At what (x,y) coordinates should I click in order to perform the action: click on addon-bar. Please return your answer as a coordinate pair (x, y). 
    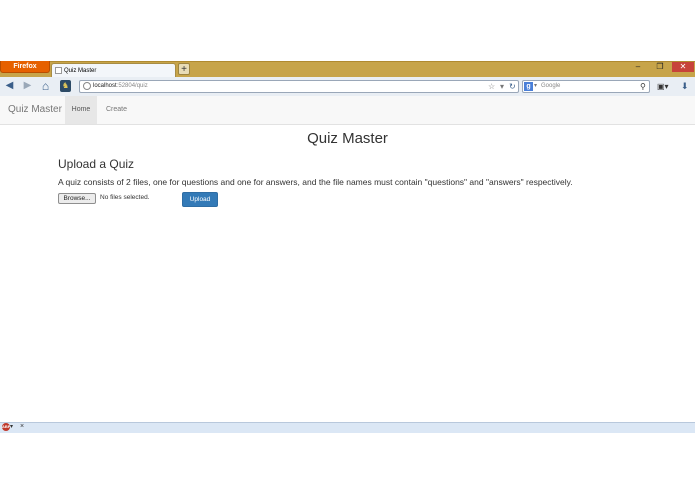
    Looking at the image, I should click on (347, 427).